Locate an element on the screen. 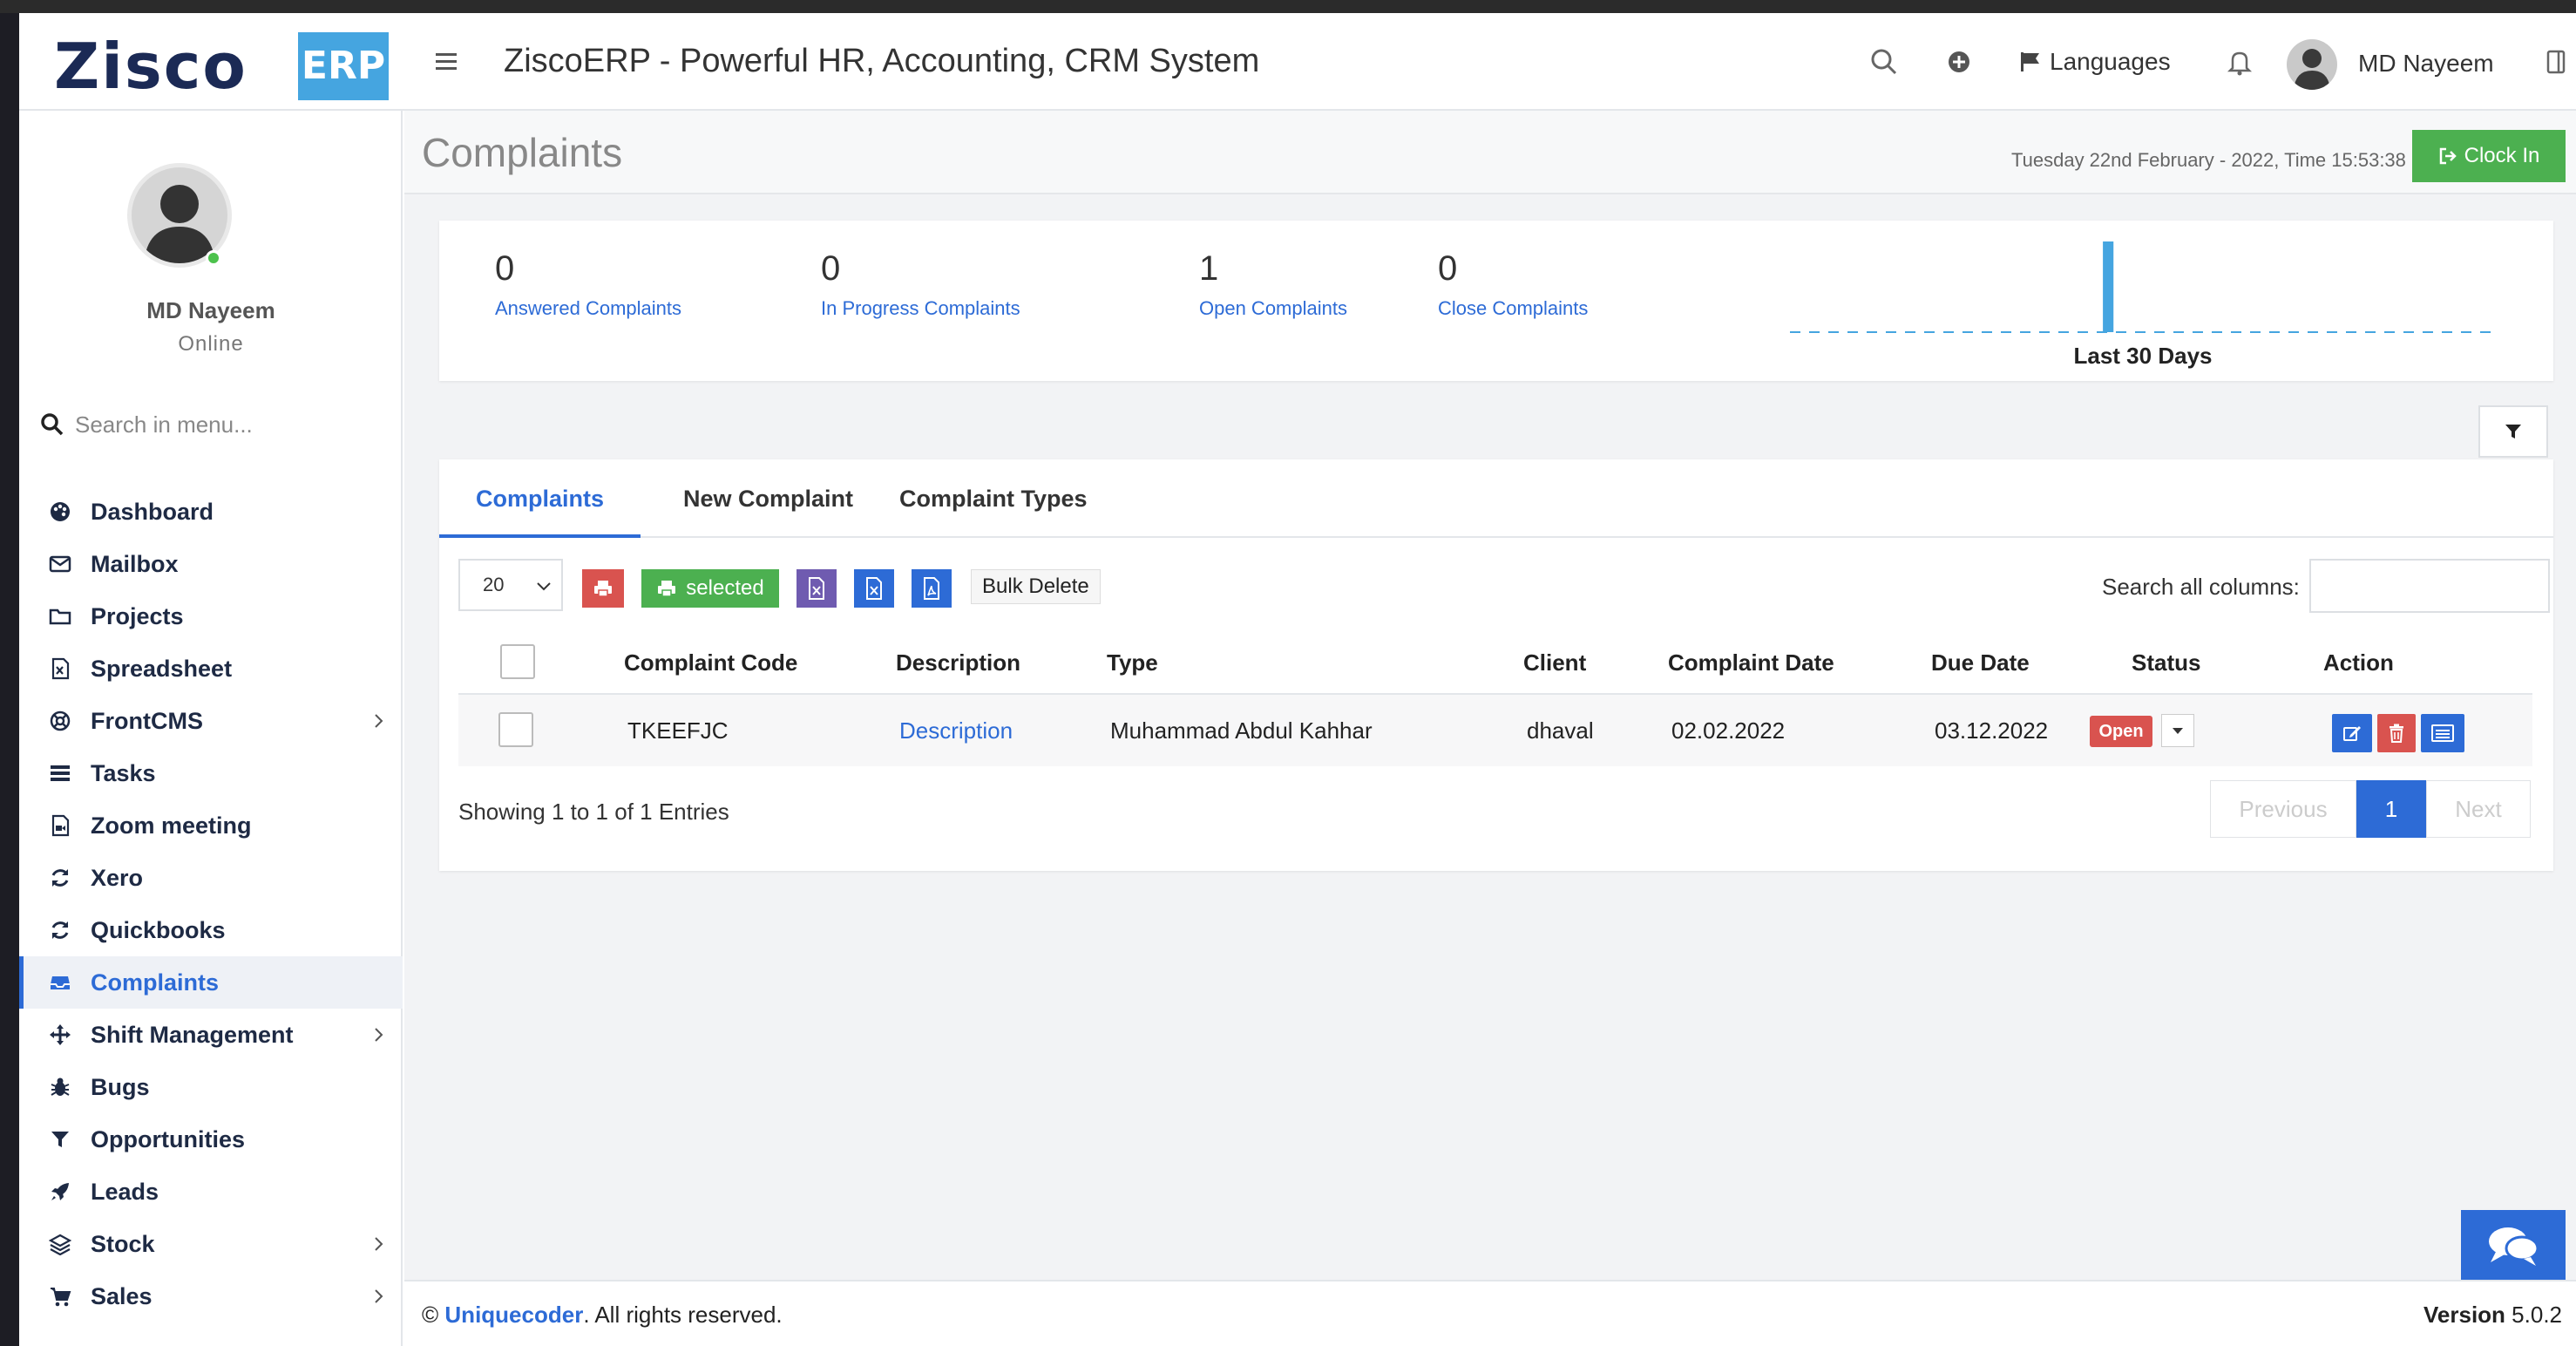 The width and height of the screenshot is (2576, 1346). envelope-icon is located at coordinates (60, 564).